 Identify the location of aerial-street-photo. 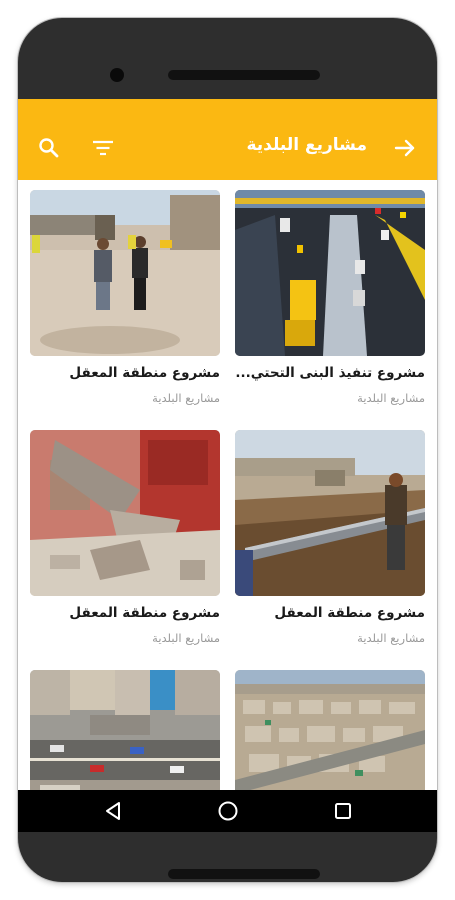
(125, 730).